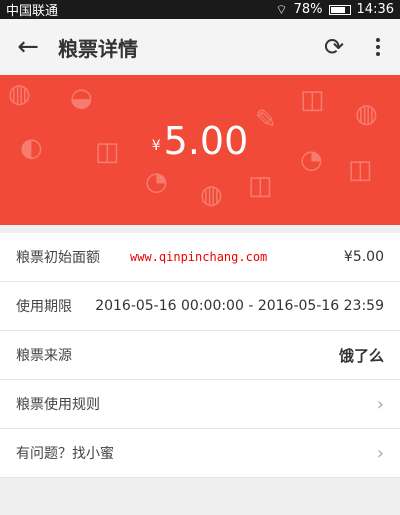 The image size is (400, 515). What do you see at coordinates (361, 355) in the screenshot?
I see `source-value: 饿了么` at bounding box center [361, 355].